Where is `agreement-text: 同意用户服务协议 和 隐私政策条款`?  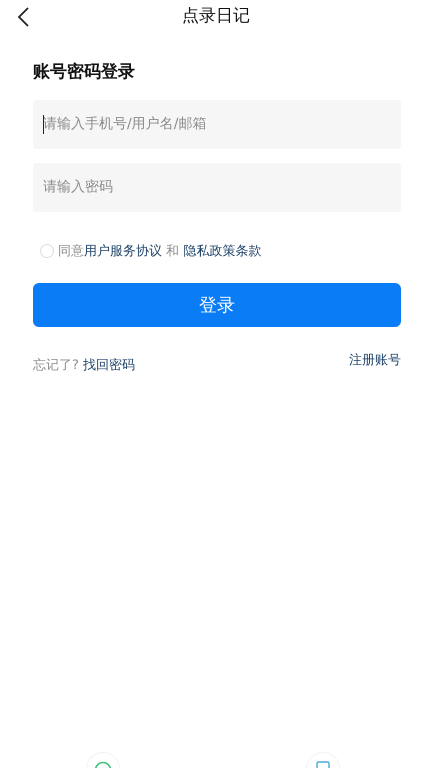 agreement-text: 同意用户服务协议 和 隐私政策条款 is located at coordinates (160, 251).